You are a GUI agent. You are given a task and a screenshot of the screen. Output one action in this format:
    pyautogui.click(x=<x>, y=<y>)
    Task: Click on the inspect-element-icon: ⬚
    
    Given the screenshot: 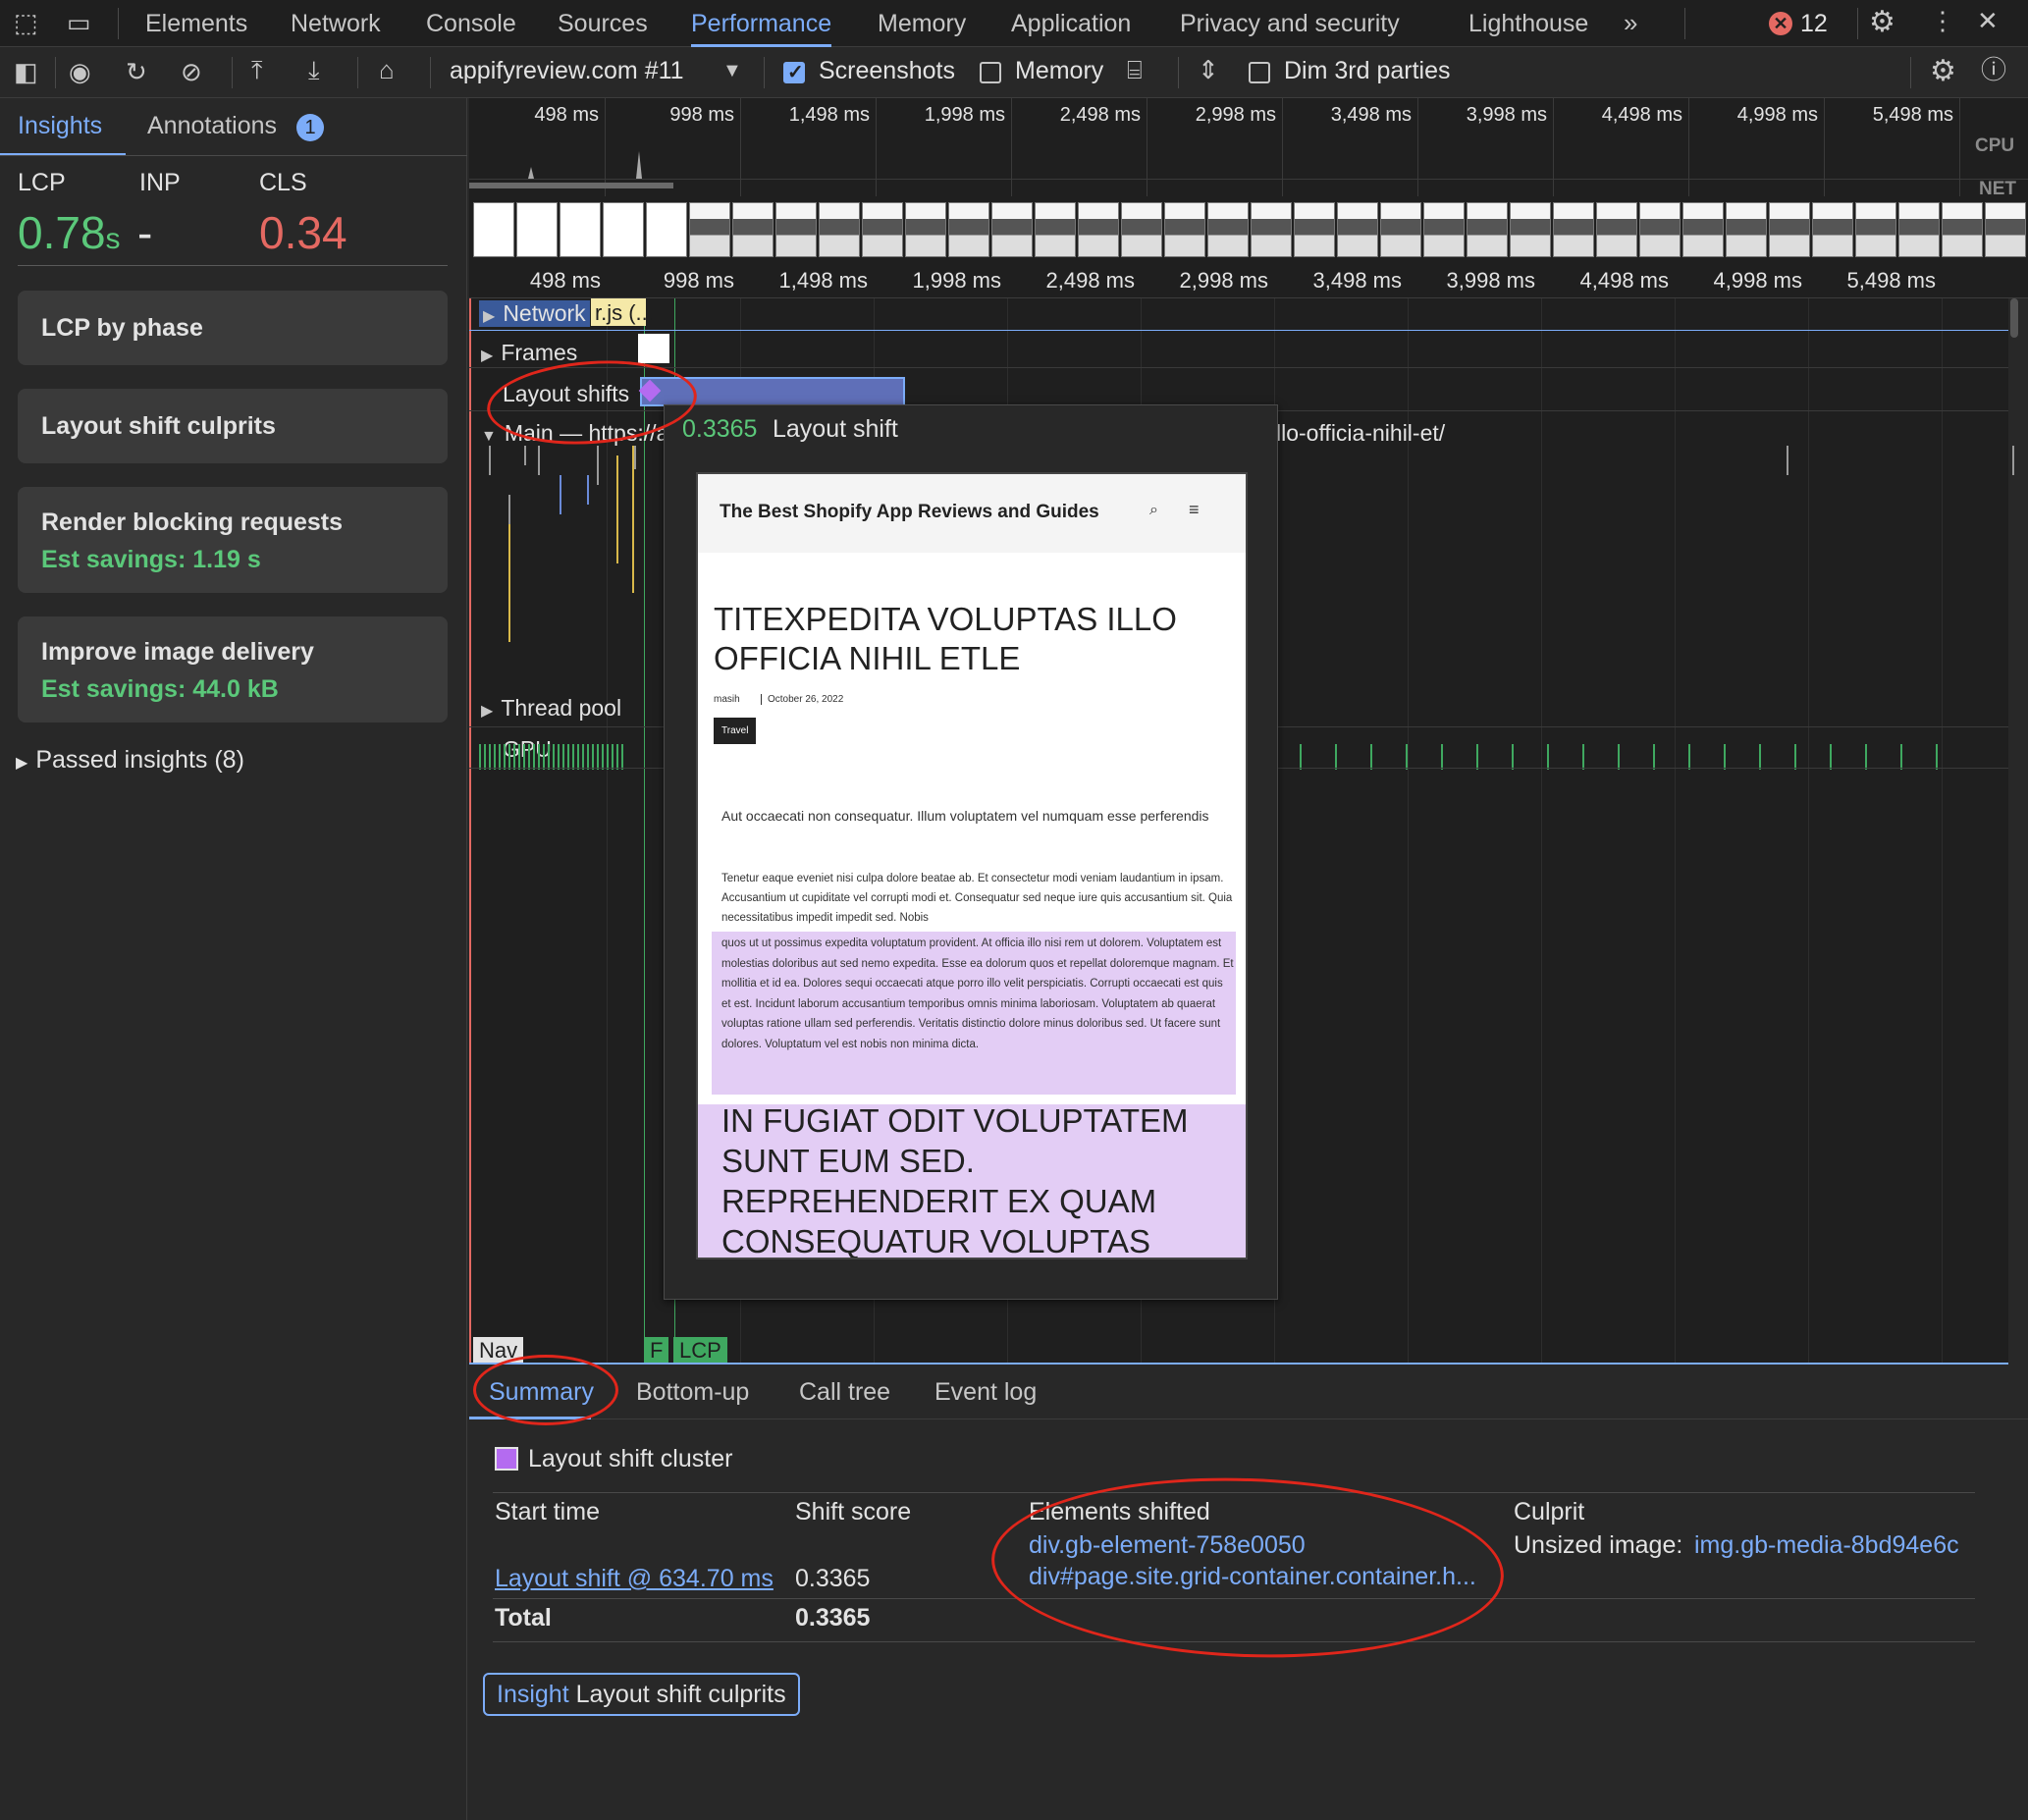 What is the action you would take?
    pyautogui.click(x=26, y=22)
    